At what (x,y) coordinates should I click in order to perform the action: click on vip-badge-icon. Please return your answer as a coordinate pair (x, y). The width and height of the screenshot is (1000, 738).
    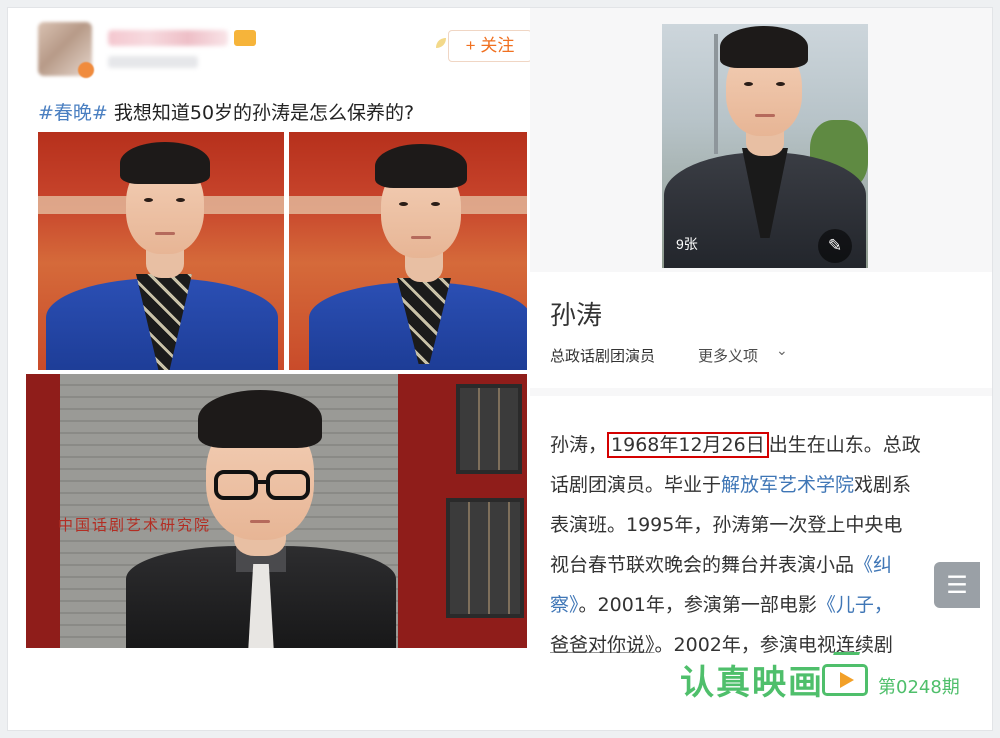
    Looking at the image, I should click on (245, 38).